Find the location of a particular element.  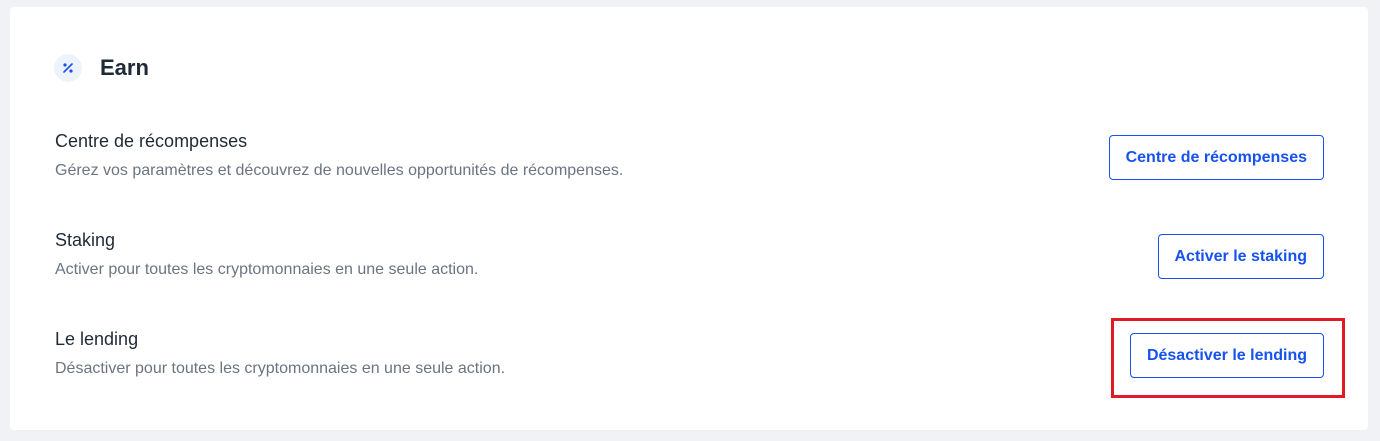

activate-staking-button: Activer le staking is located at coordinates (1240, 256).